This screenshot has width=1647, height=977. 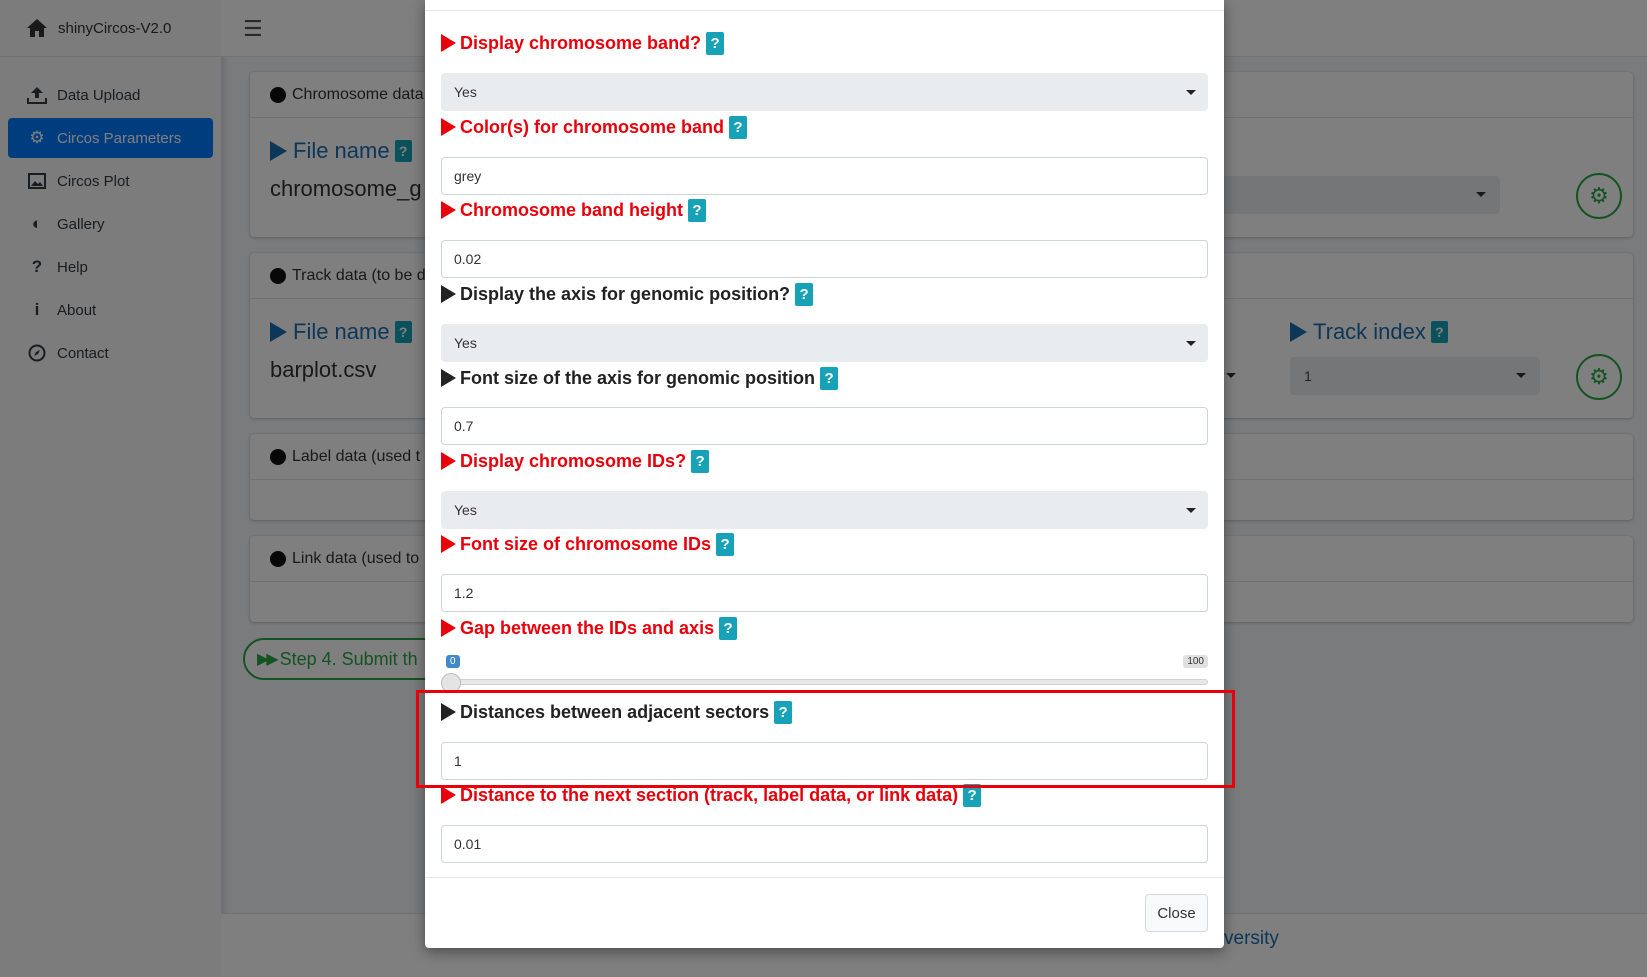 I want to click on param-label-text: Gap between the IDs and axis, so click(x=587, y=627).